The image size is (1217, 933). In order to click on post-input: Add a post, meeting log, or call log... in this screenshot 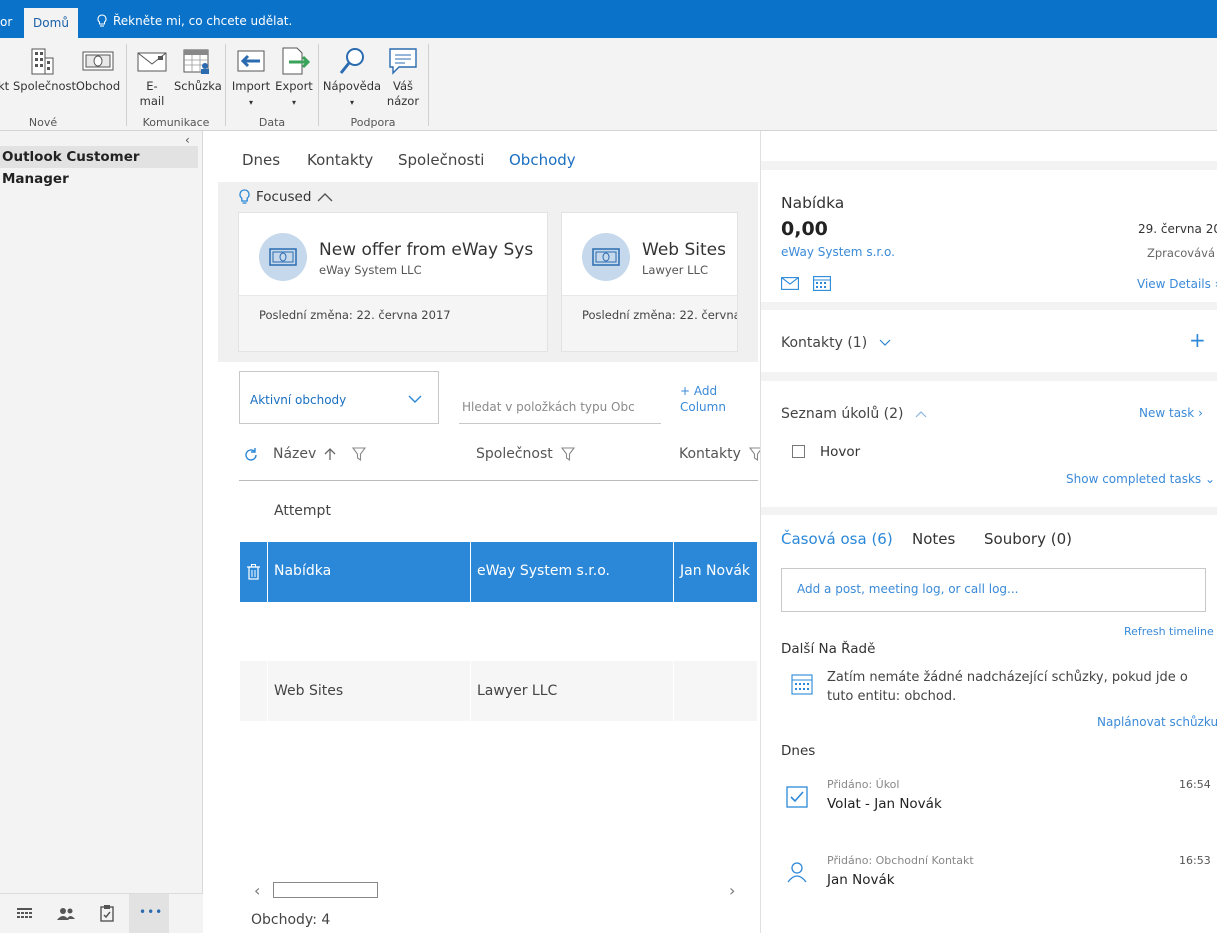, I will do `click(993, 590)`.